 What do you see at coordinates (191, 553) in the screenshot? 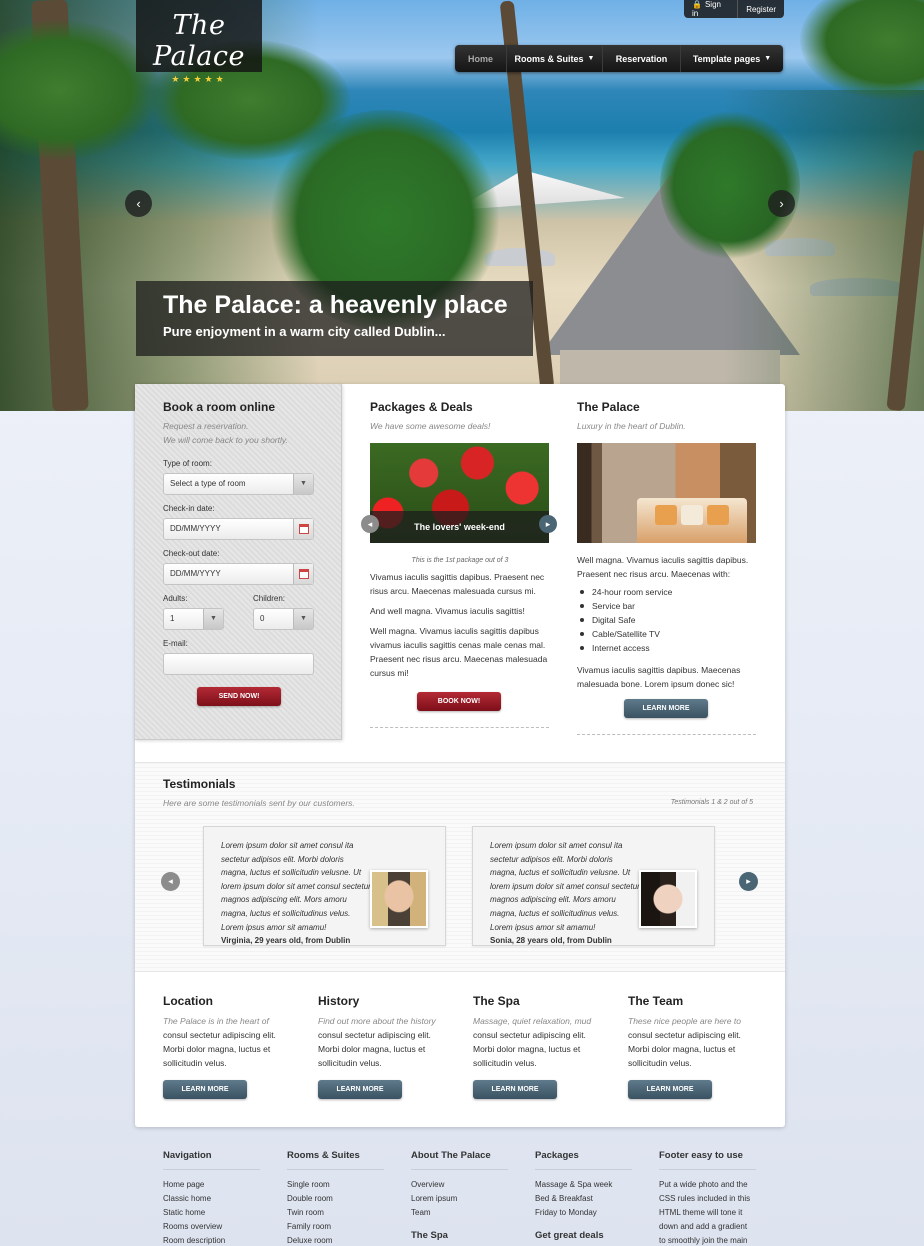
I see `checkout-label: Check-out date:` at bounding box center [191, 553].